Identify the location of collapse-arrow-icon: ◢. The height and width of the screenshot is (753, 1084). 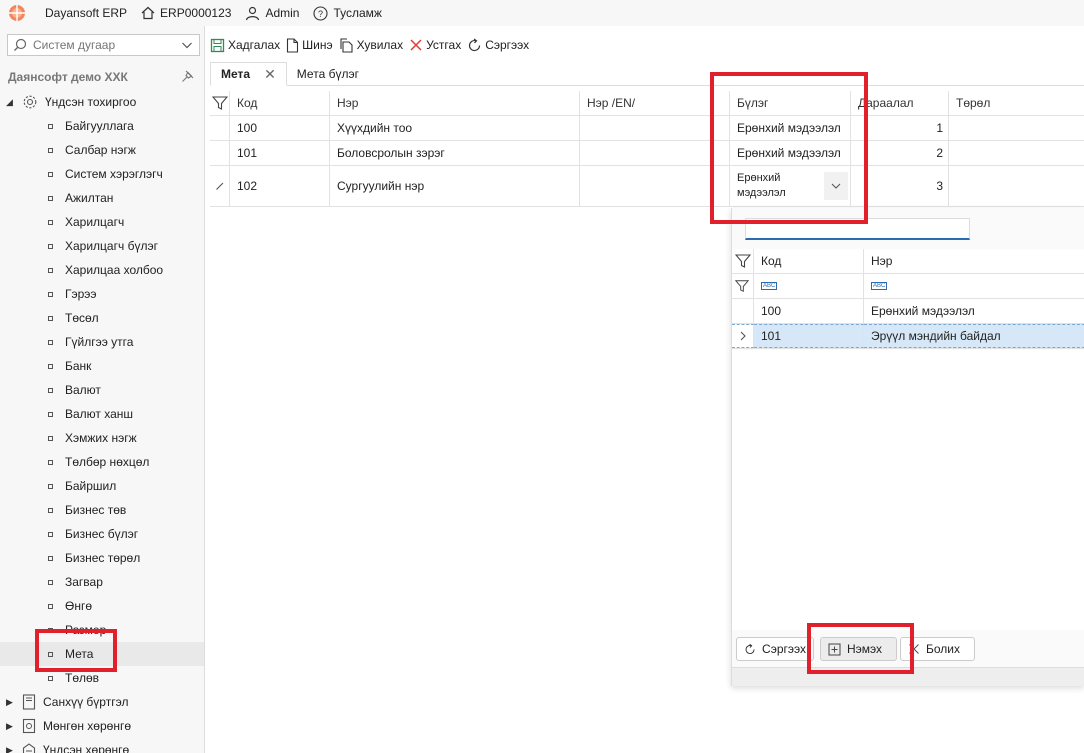
(11, 102).